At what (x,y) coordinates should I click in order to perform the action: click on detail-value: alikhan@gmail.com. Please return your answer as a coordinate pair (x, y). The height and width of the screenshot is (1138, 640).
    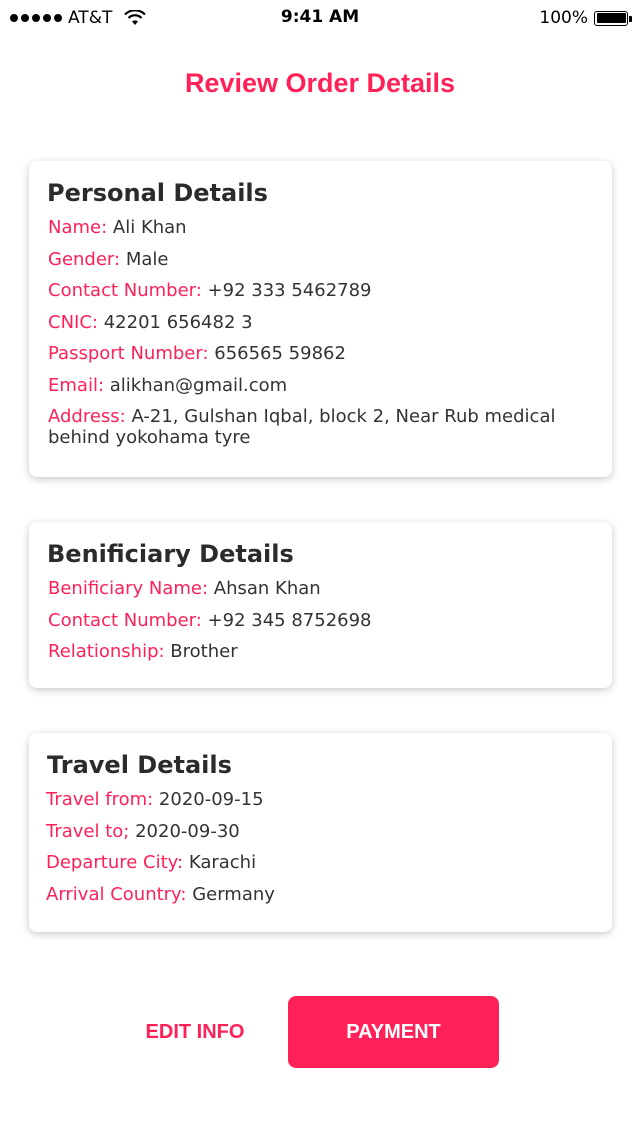
    Looking at the image, I should click on (198, 385).